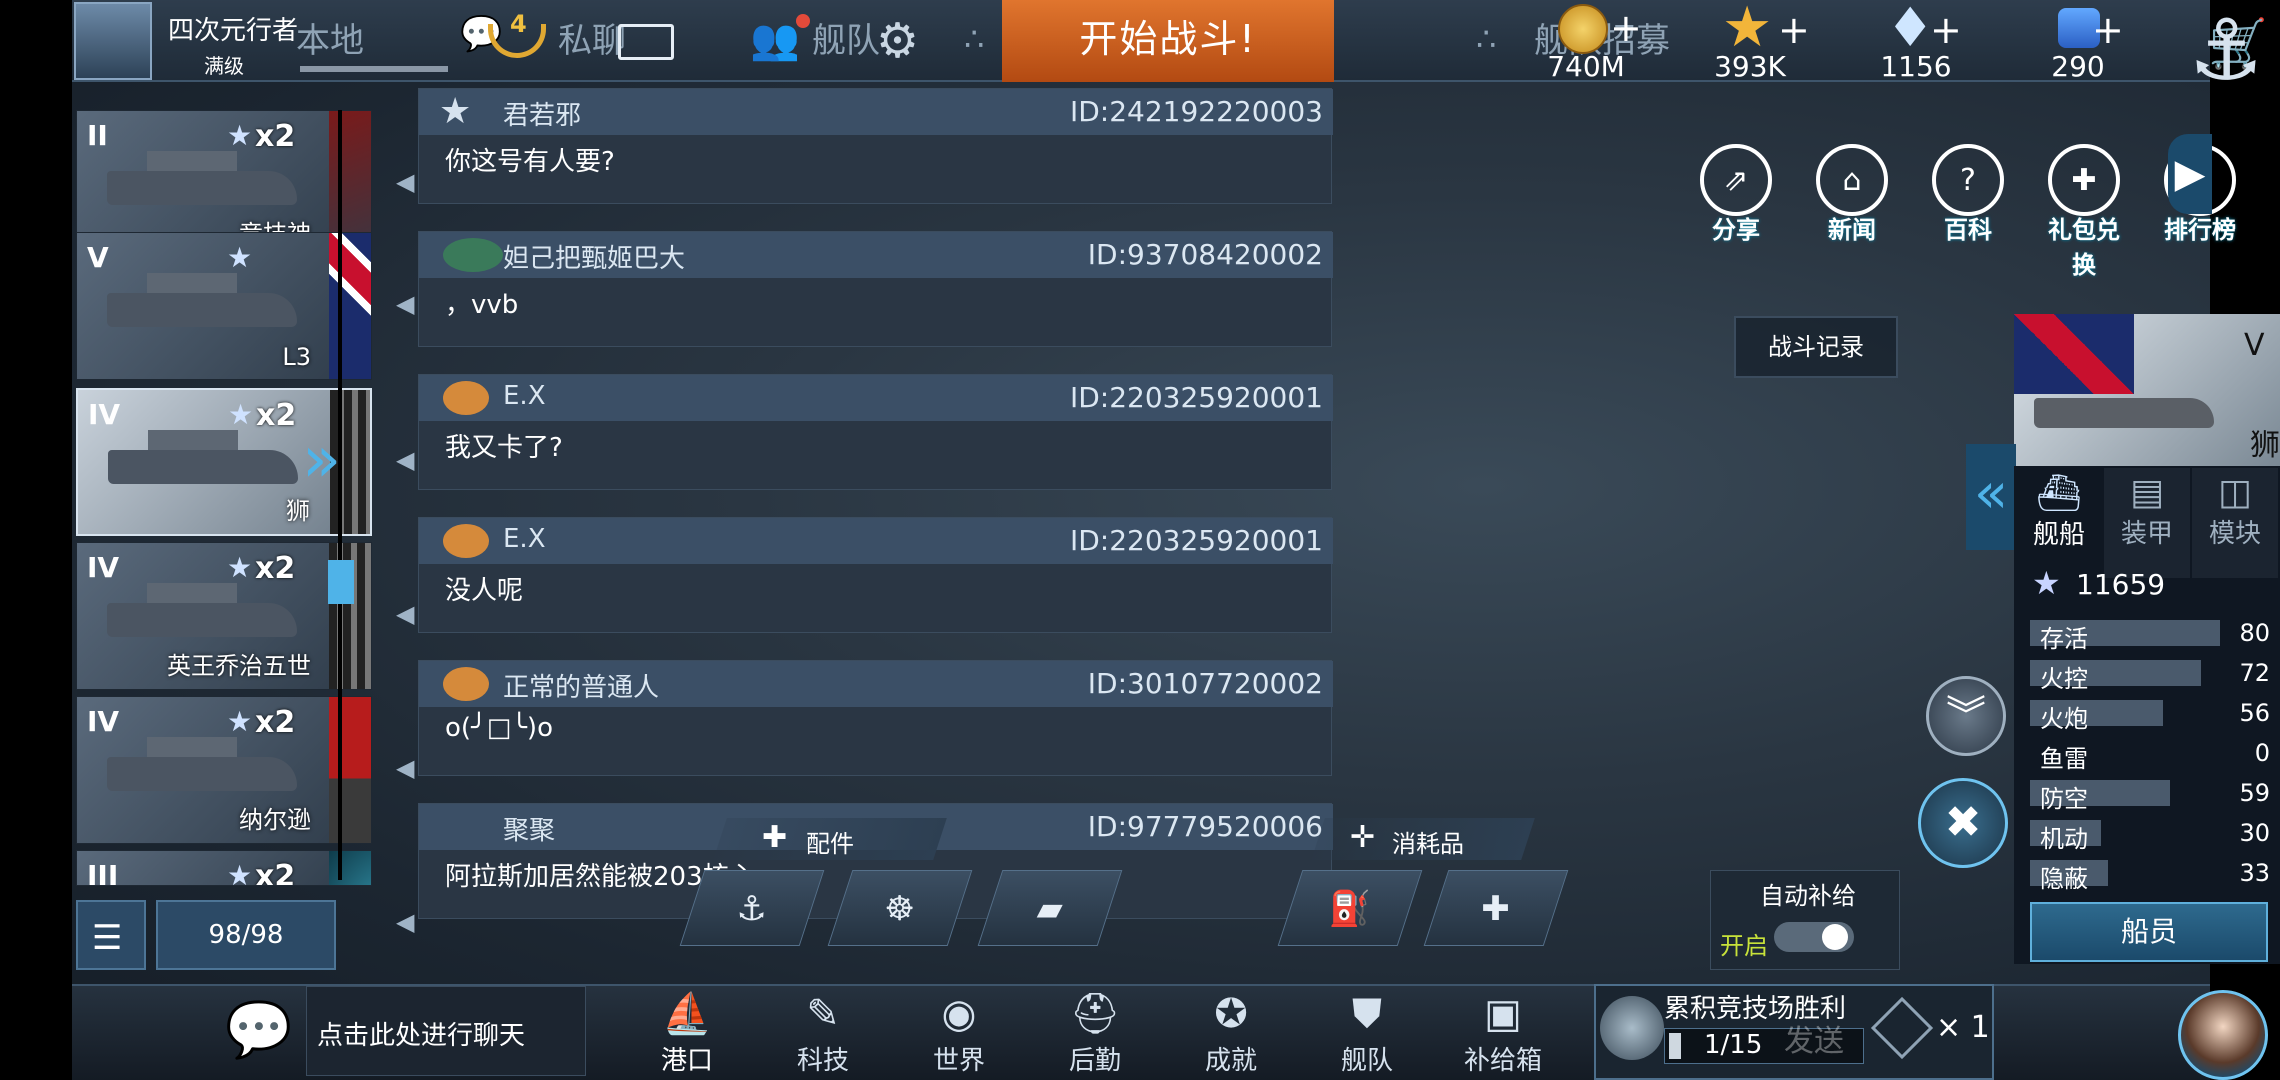 The width and height of the screenshot is (2280, 1080). Describe the element at coordinates (2150, 674) in the screenshot. I see `stat-row: 火控 72` at that location.